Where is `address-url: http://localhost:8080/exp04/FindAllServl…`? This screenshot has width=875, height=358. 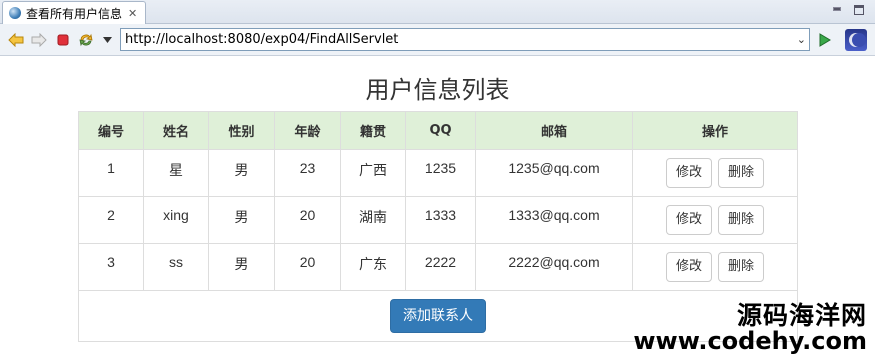 address-url: http://localhost:8080/exp04/FindAllServl… is located at coordinates (262, 39).